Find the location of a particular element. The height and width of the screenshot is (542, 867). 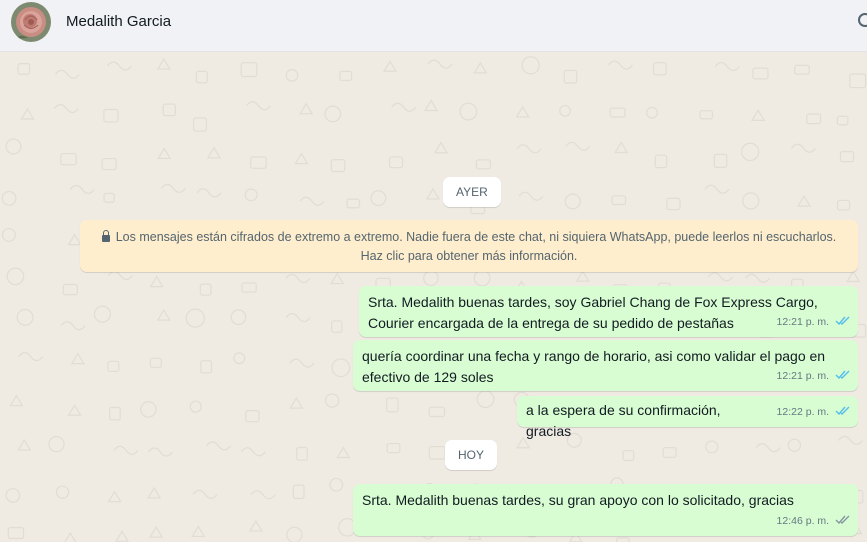

date-chip-today: HOY is located at coordinates (471, 455).